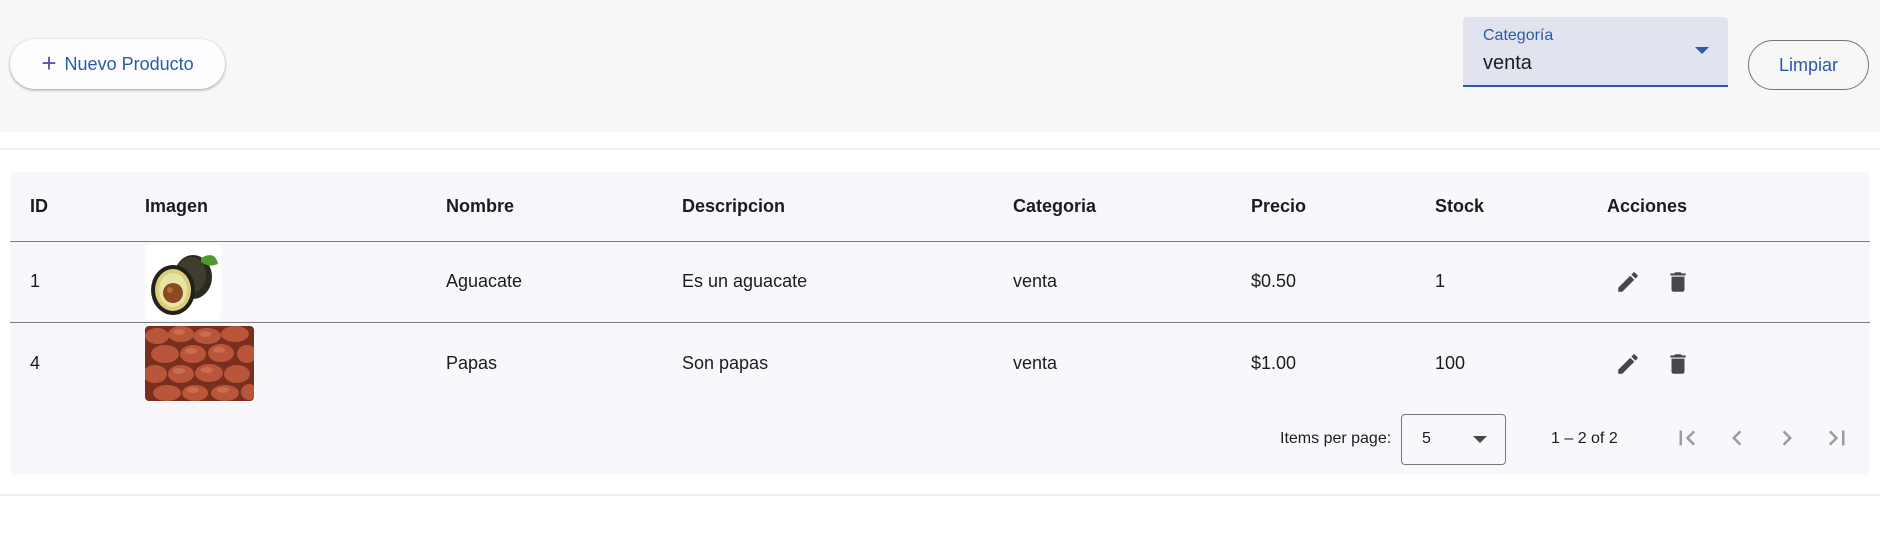  I want to click on potatoes-image, so click(199, 363).